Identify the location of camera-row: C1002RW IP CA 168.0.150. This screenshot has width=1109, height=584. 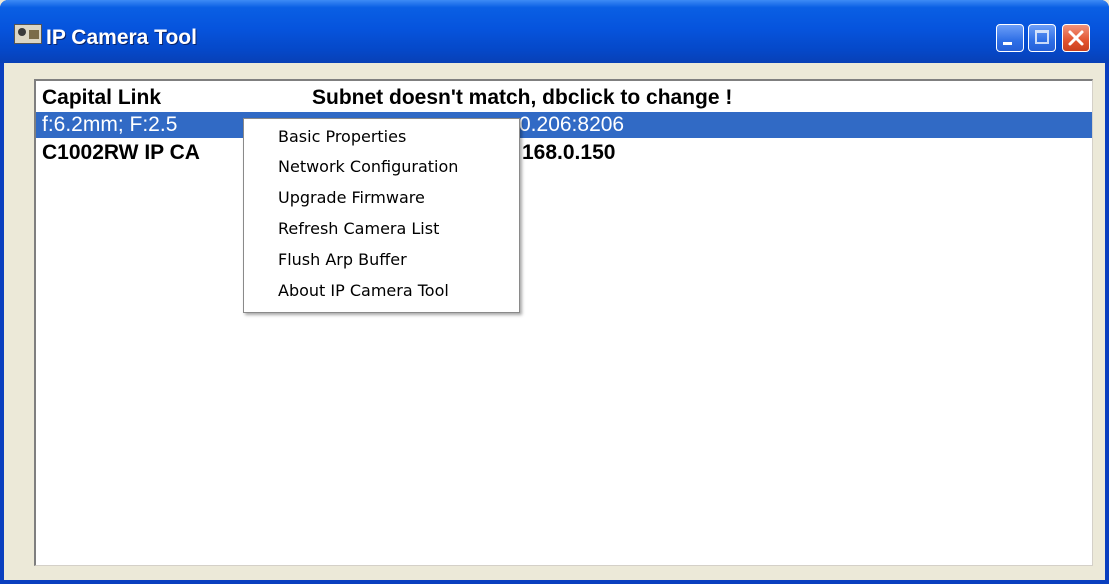
(564, 153).